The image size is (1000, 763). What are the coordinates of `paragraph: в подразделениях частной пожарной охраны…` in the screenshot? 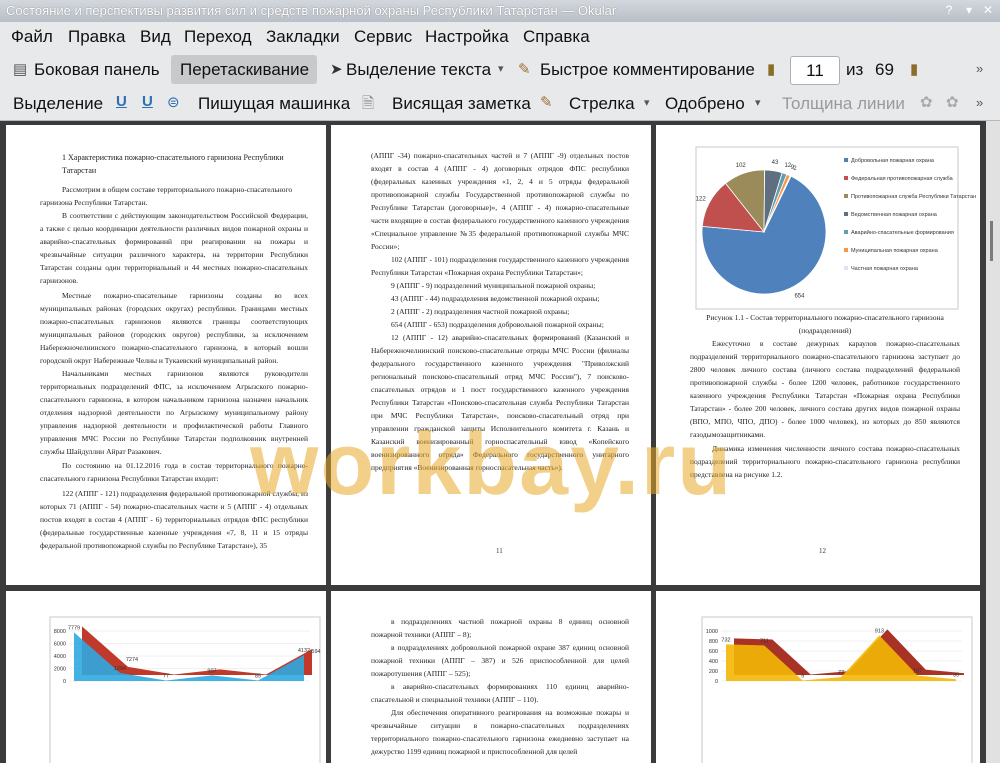 It's located at (500, 628).